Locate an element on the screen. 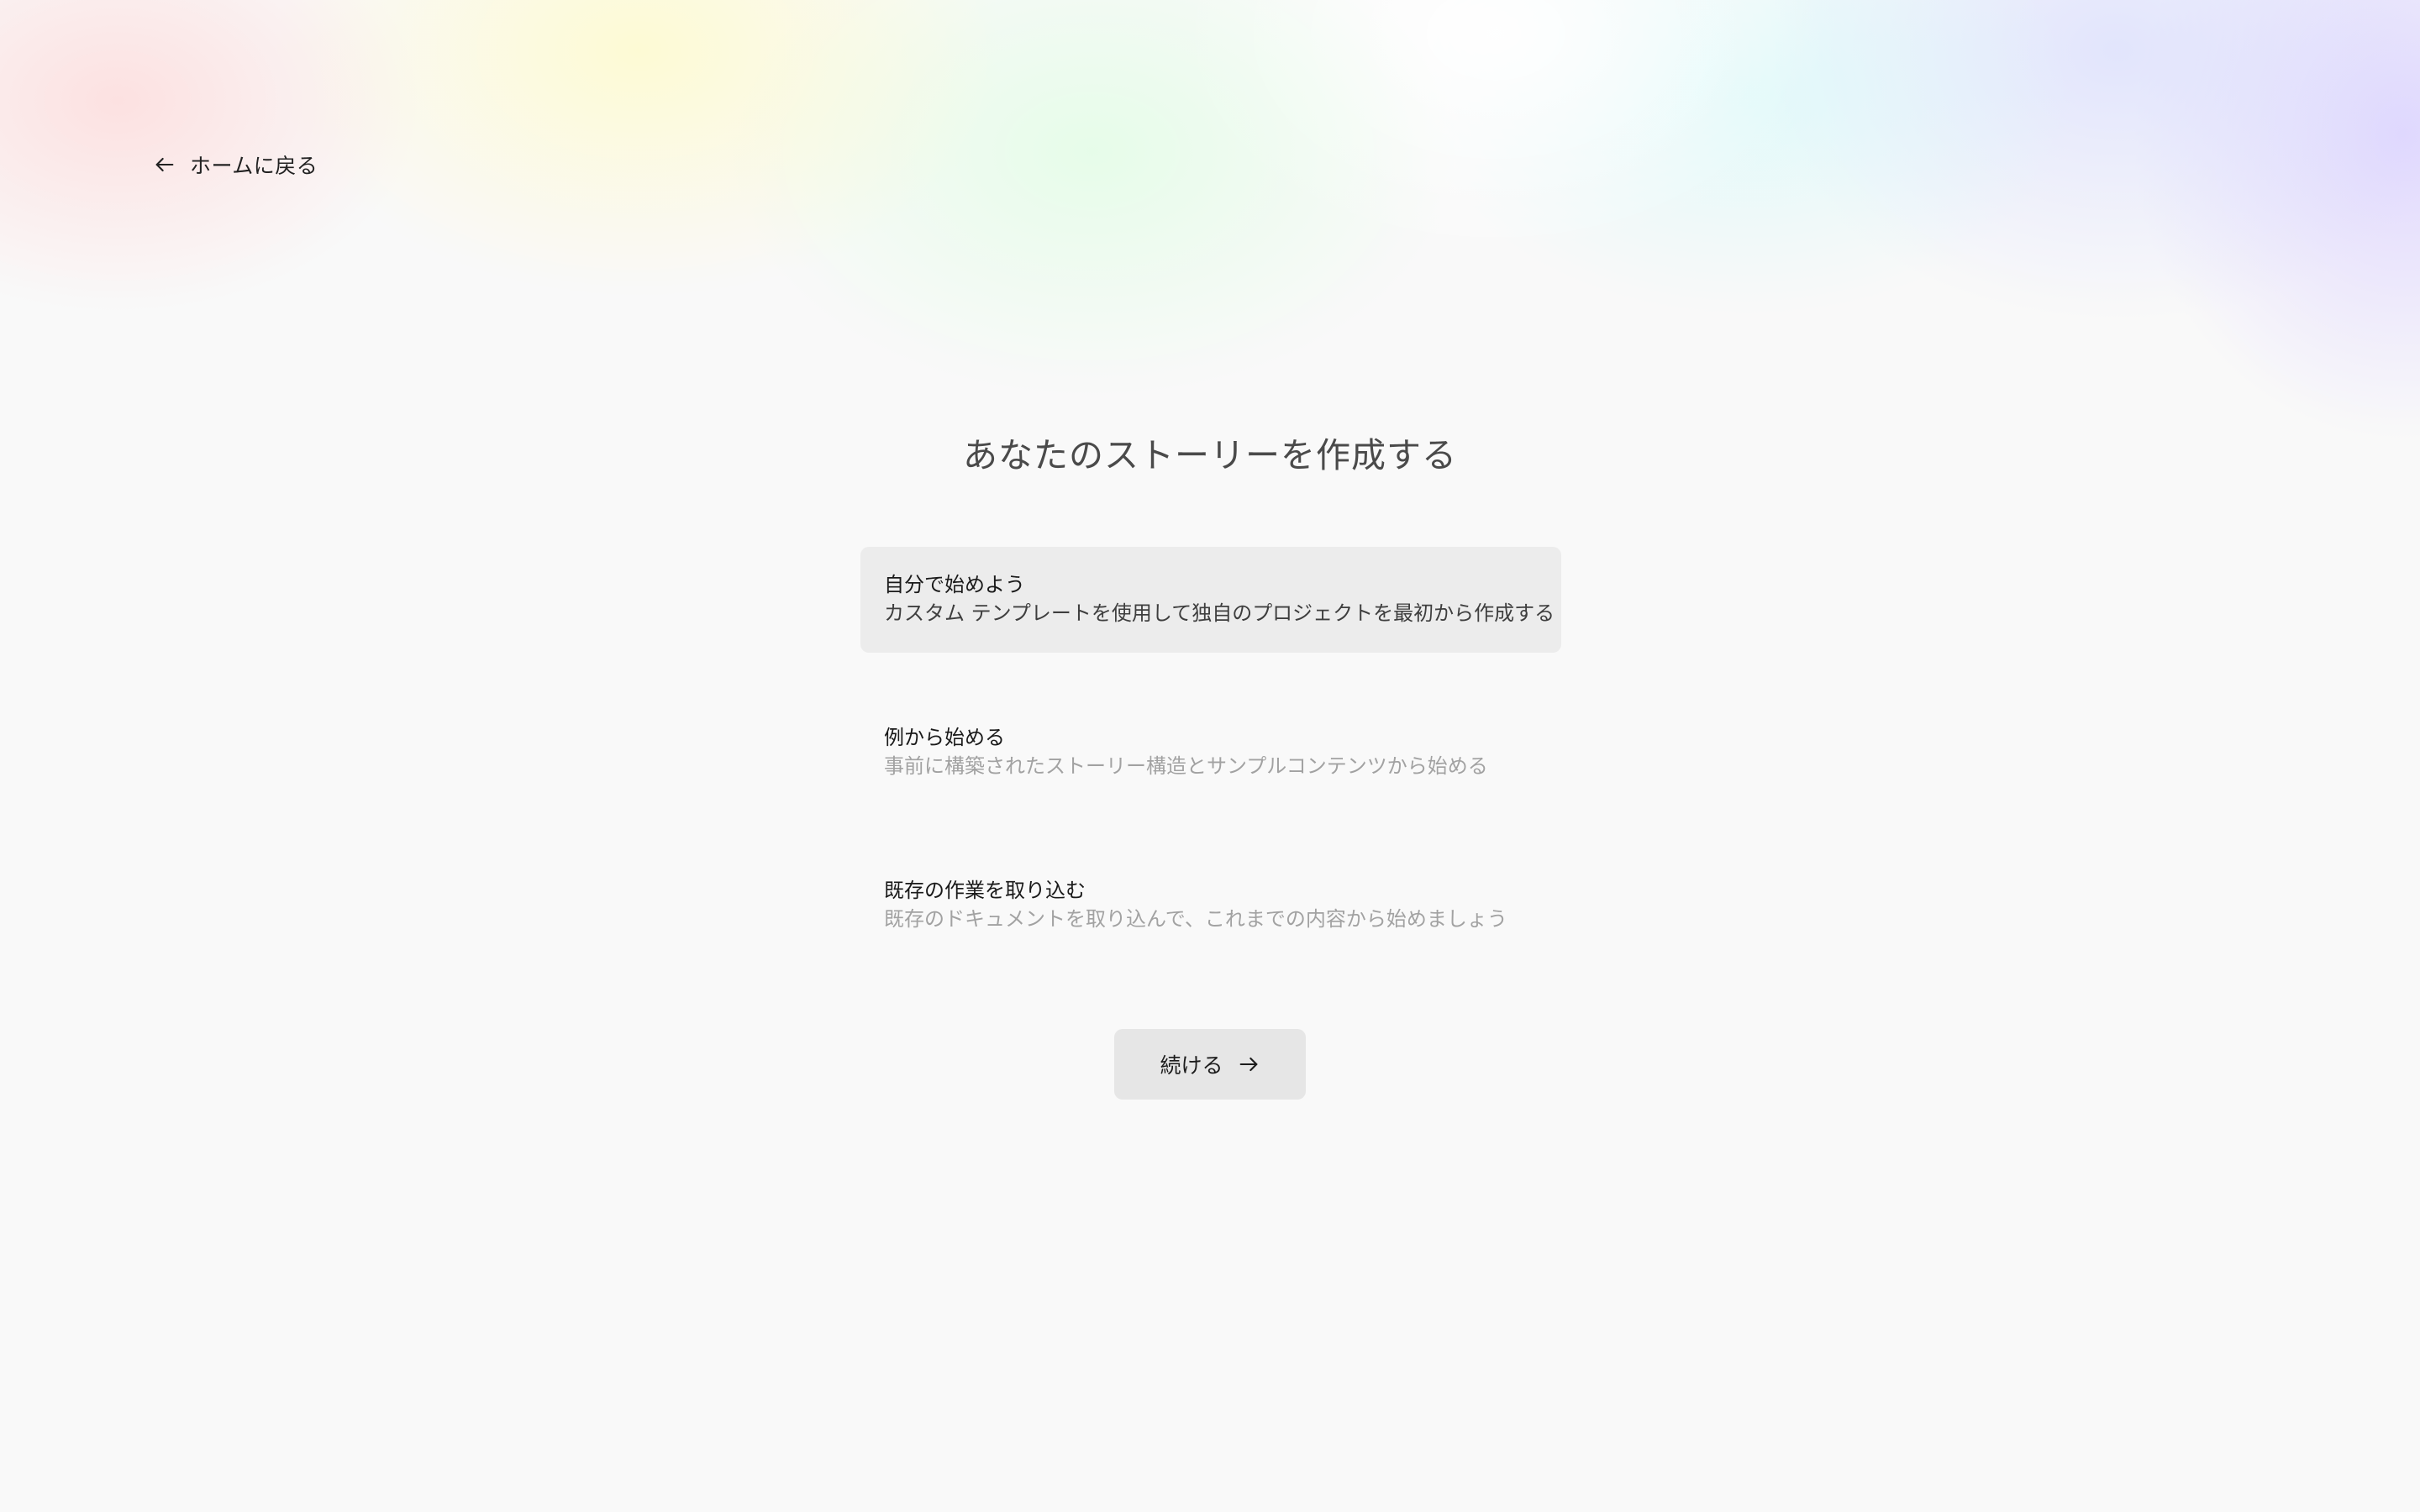 The height and width of the screenshot is (1512, 2420). option-description: 事前に構築されたストーリー構造とサンプルコンテンツから始める is located at coordinates (1186, 766).